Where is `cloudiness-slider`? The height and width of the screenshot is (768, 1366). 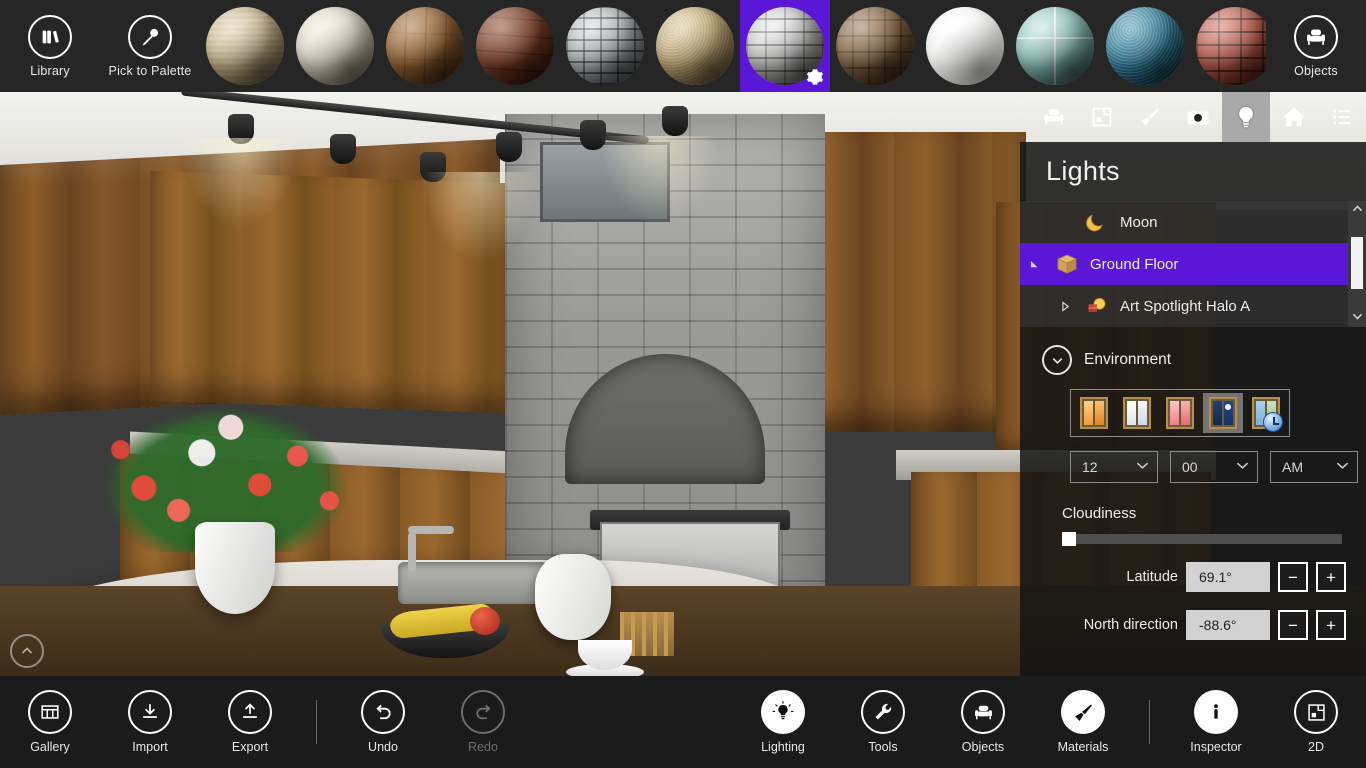
cloudiness-slider is located at coordinates (1202, 539).